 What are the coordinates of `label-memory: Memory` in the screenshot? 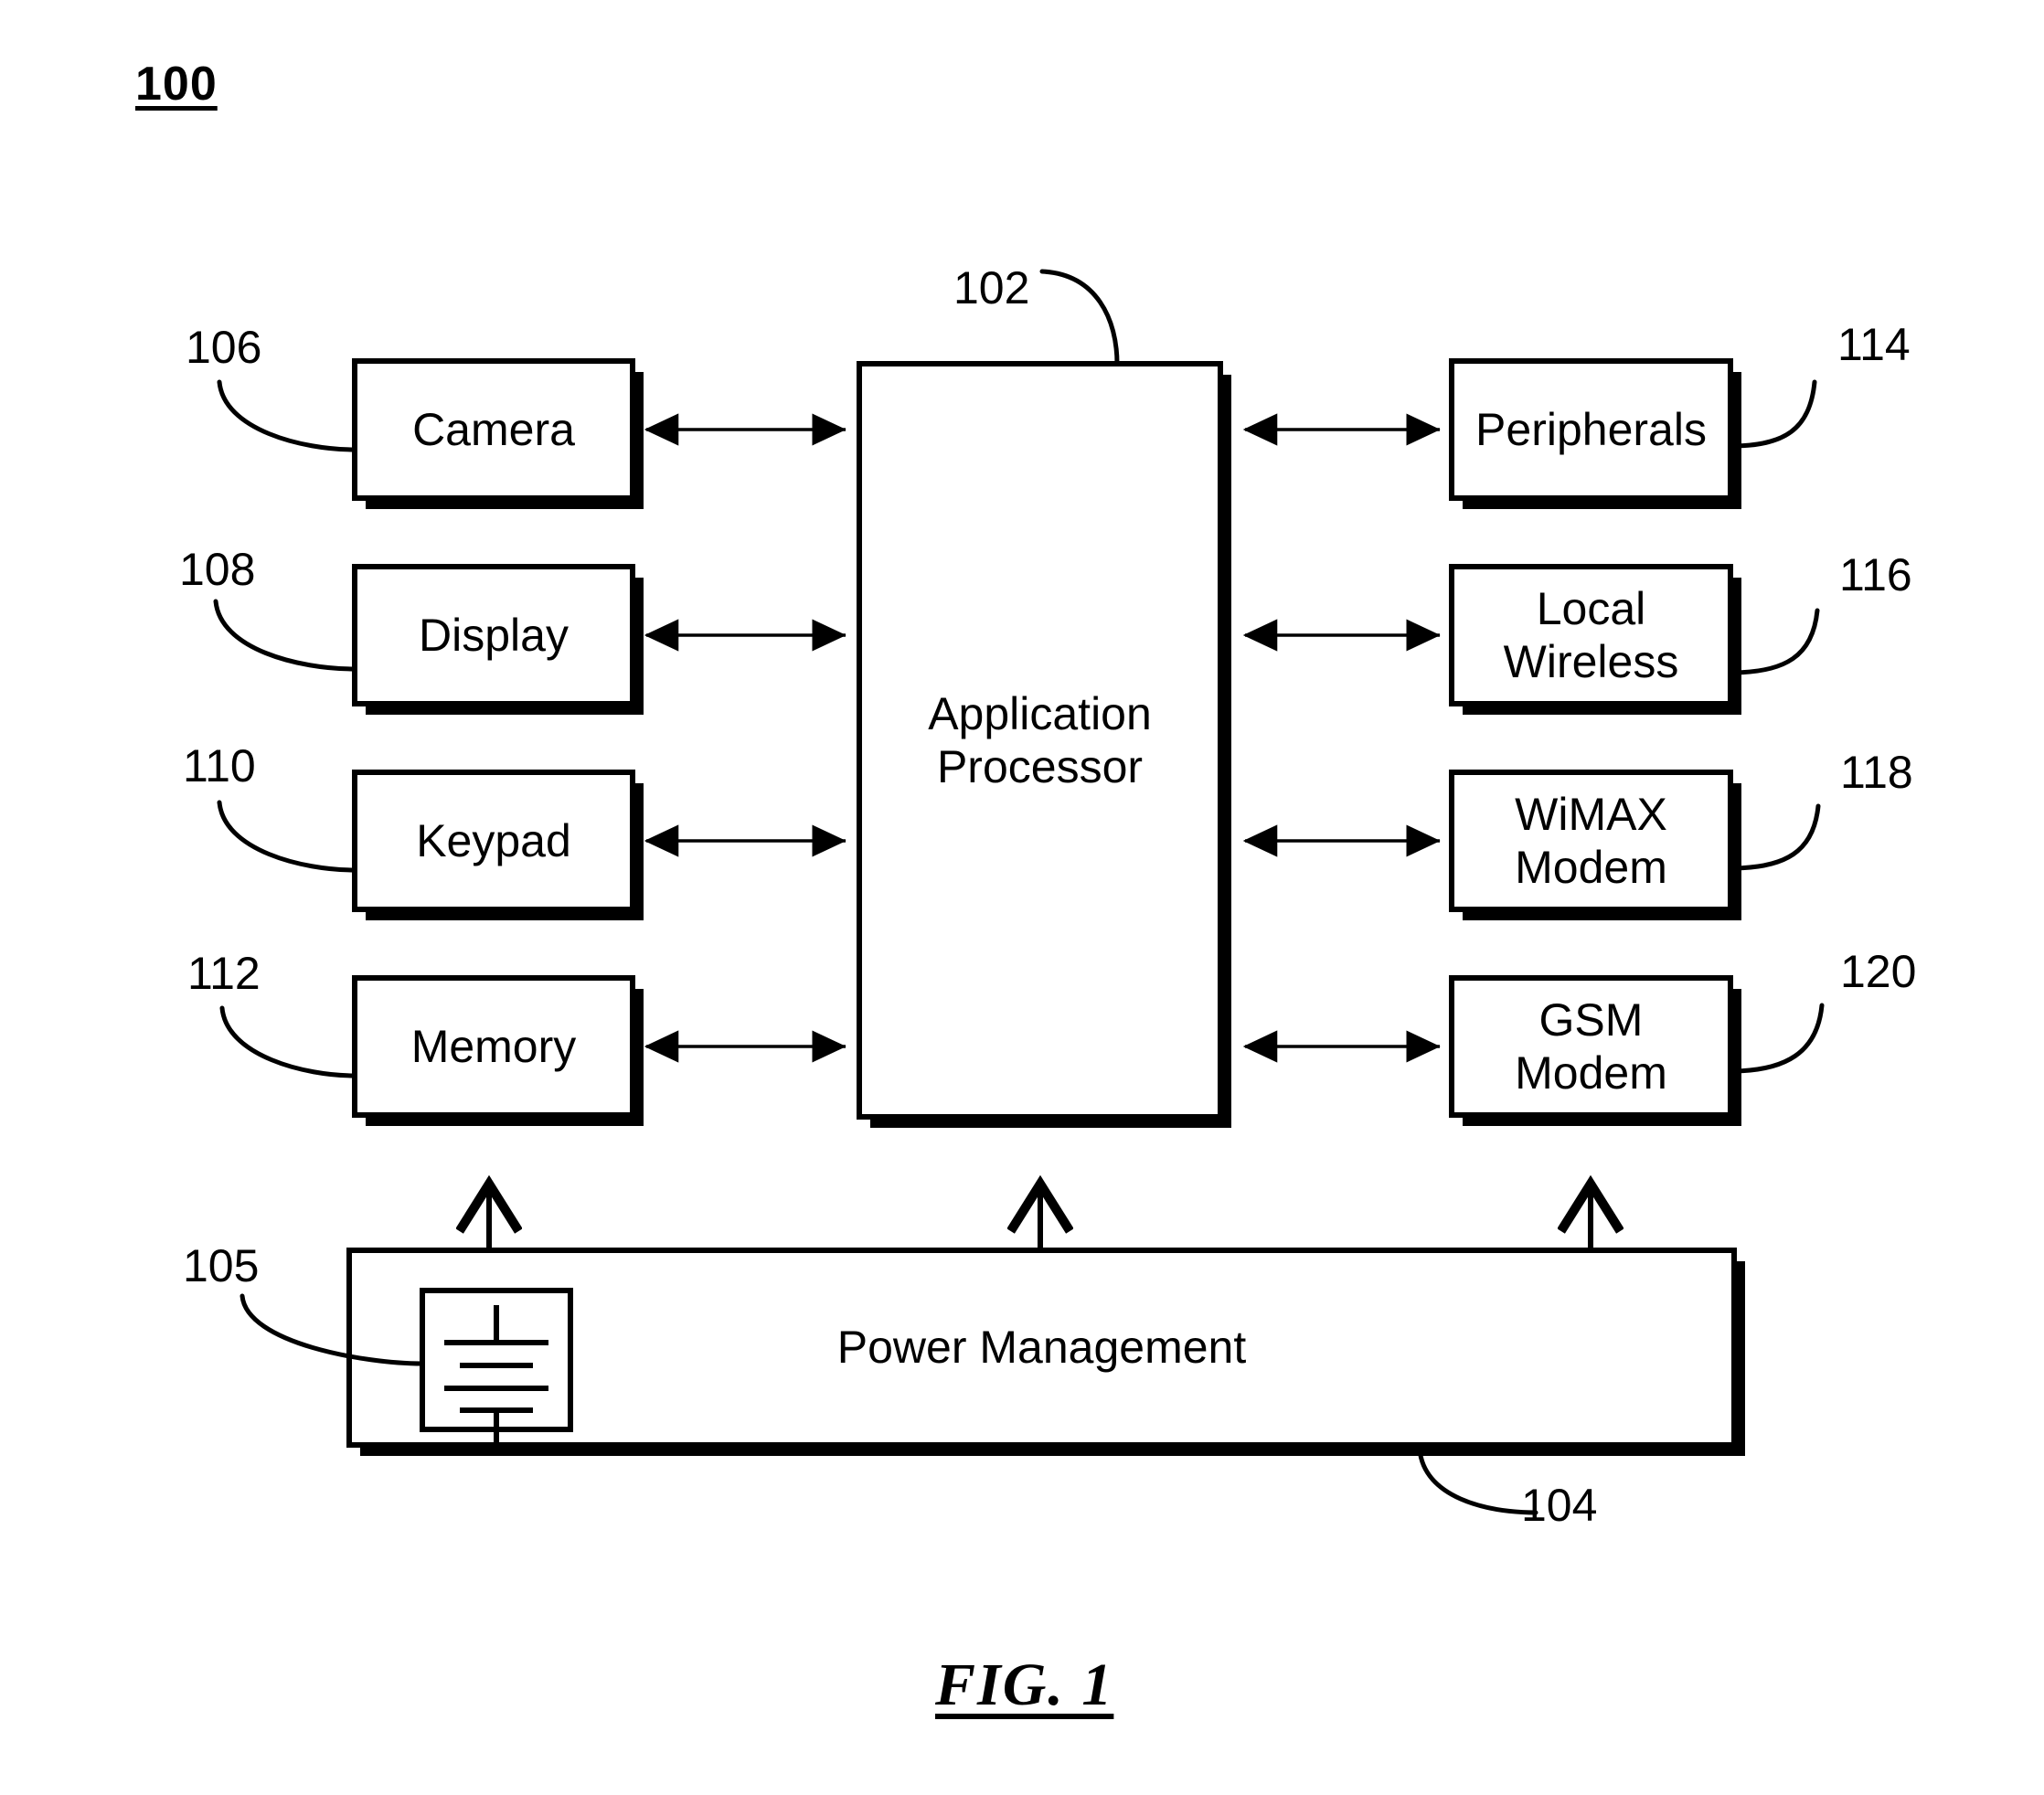 It's located at (494, 1046).